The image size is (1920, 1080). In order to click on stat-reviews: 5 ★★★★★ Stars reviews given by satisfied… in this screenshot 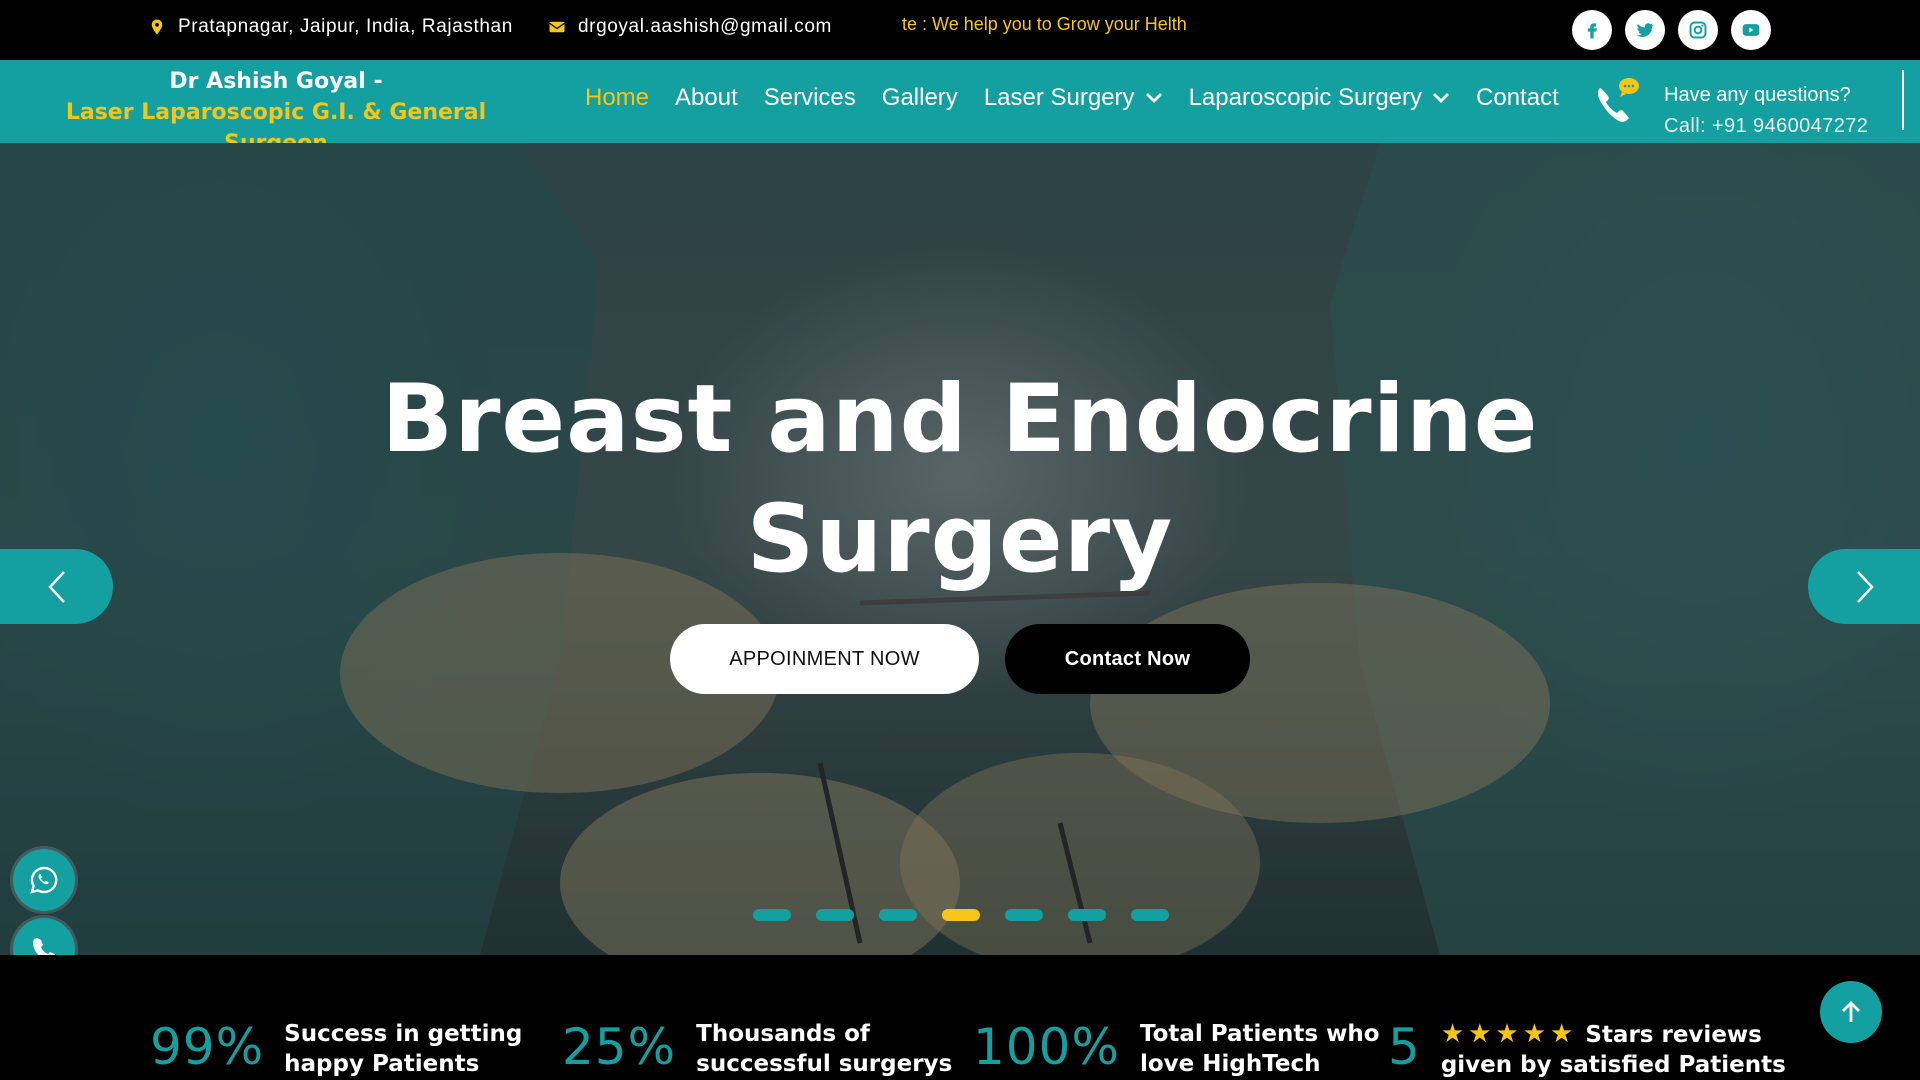, I will do `click(1587, 1048)`.